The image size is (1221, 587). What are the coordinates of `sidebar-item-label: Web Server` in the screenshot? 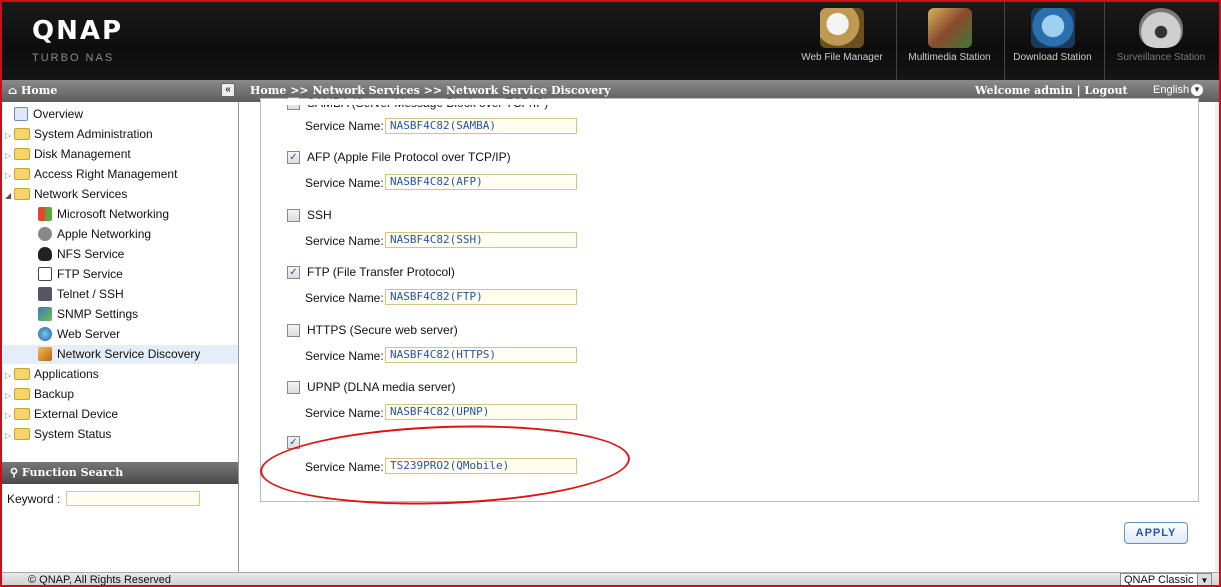 It's located at (89, 334).